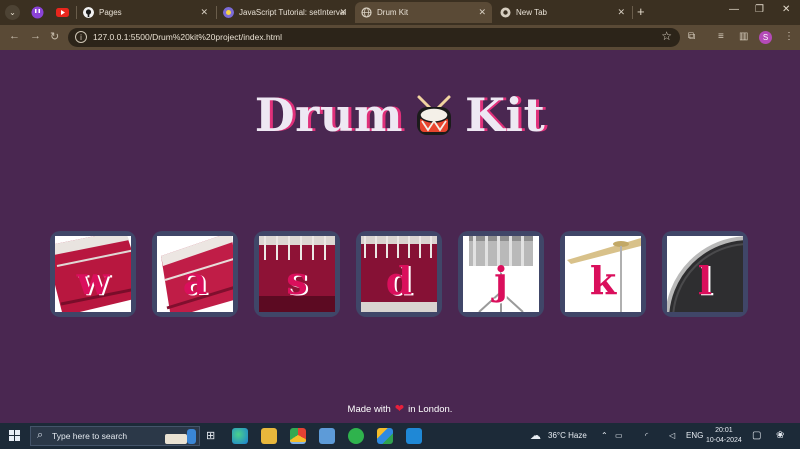 The height and width of the screenshot is (449, 800). What do you see at coordinates (228, 12) in the screenshot?
I see `tutorial-icon` at bounding box center [228, 12].